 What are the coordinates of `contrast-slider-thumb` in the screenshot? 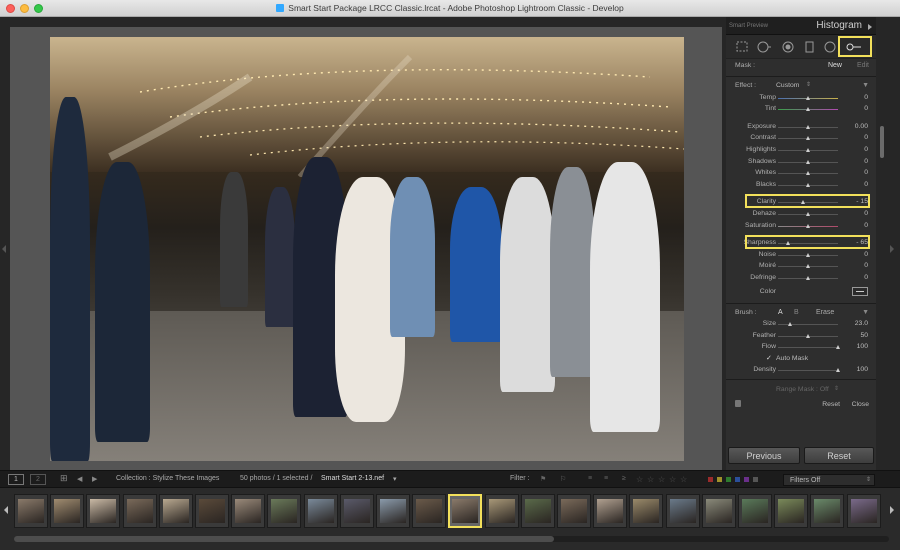 It's located at (808, 138).